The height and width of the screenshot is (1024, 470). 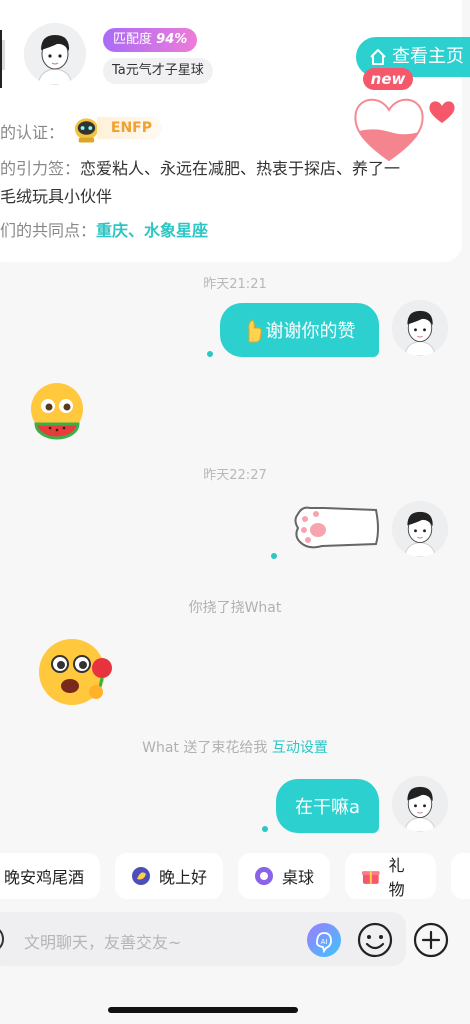 I want to click on tags-text-line2: 毛绒玩具小伙伴, so click(x=56, y=196).